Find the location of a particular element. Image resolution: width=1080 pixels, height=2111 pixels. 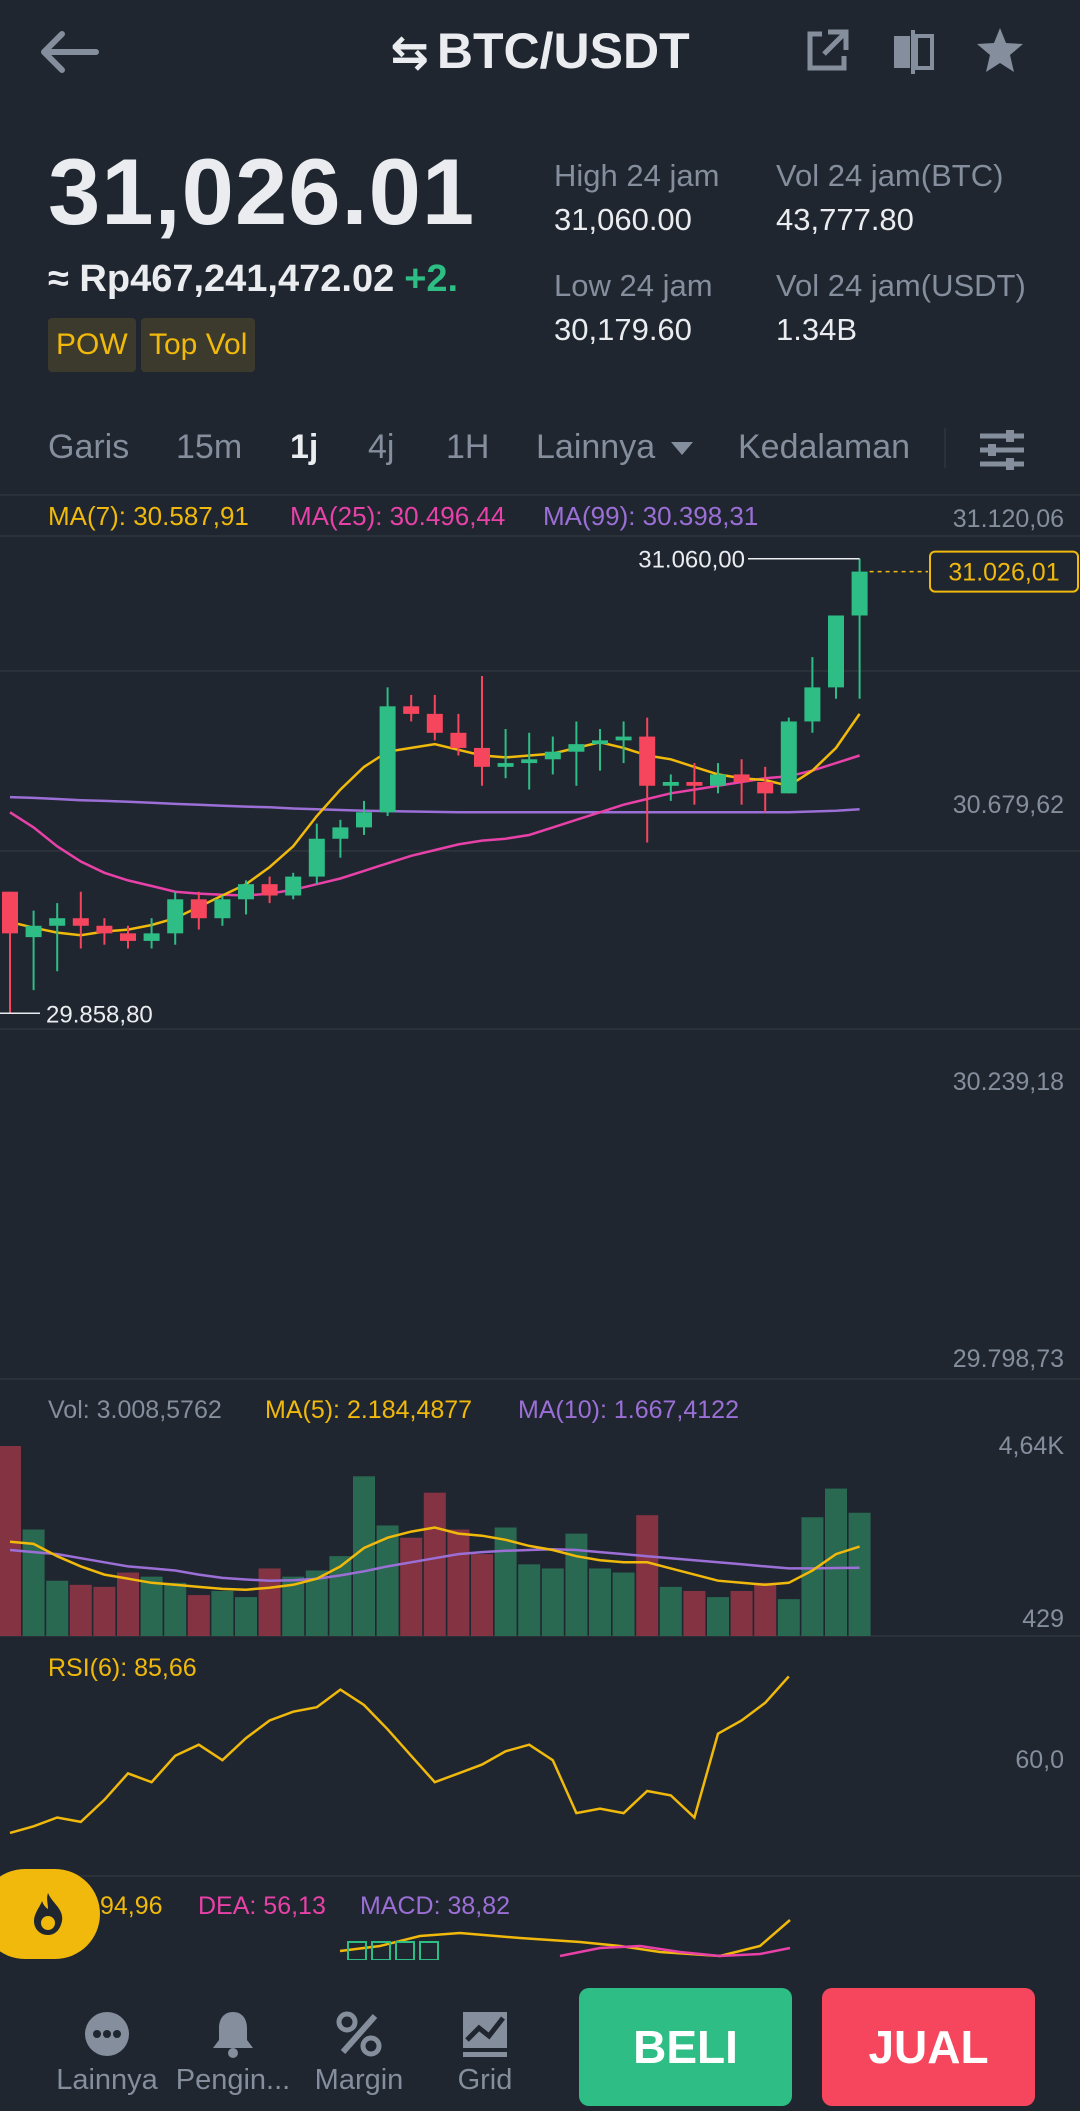

flame-icon is located at coordinates (48, 1914).